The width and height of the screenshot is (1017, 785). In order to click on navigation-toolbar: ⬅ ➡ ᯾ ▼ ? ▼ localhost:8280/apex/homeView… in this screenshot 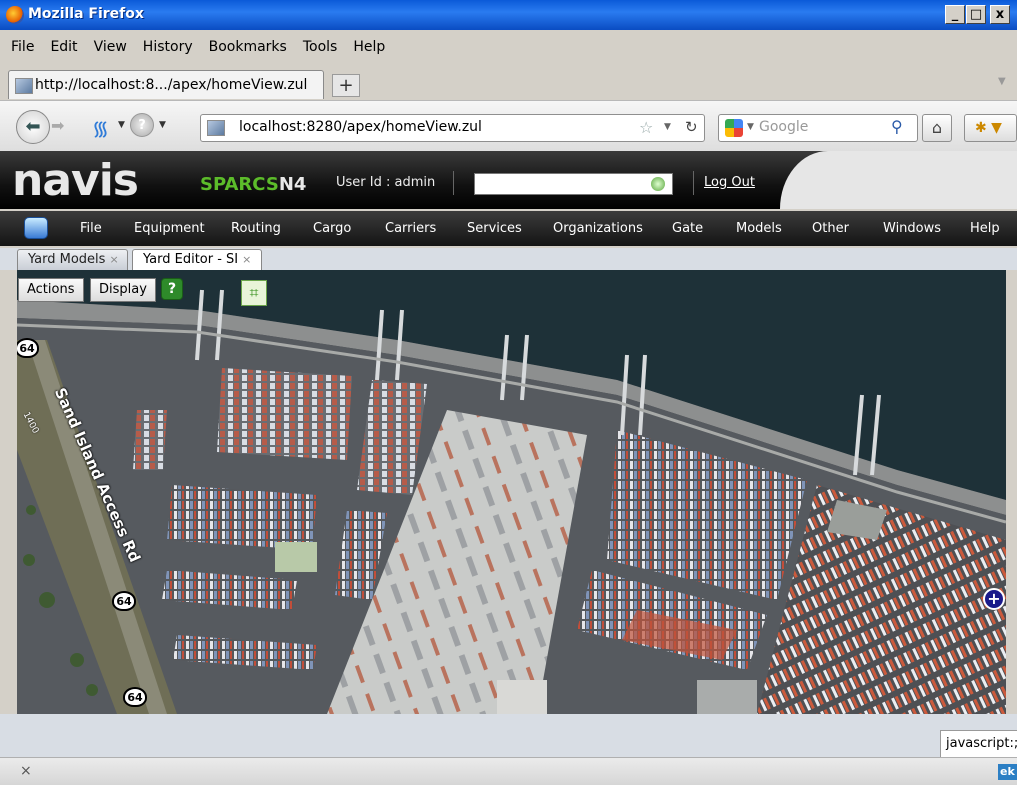, I will do `click(508, 125)`.